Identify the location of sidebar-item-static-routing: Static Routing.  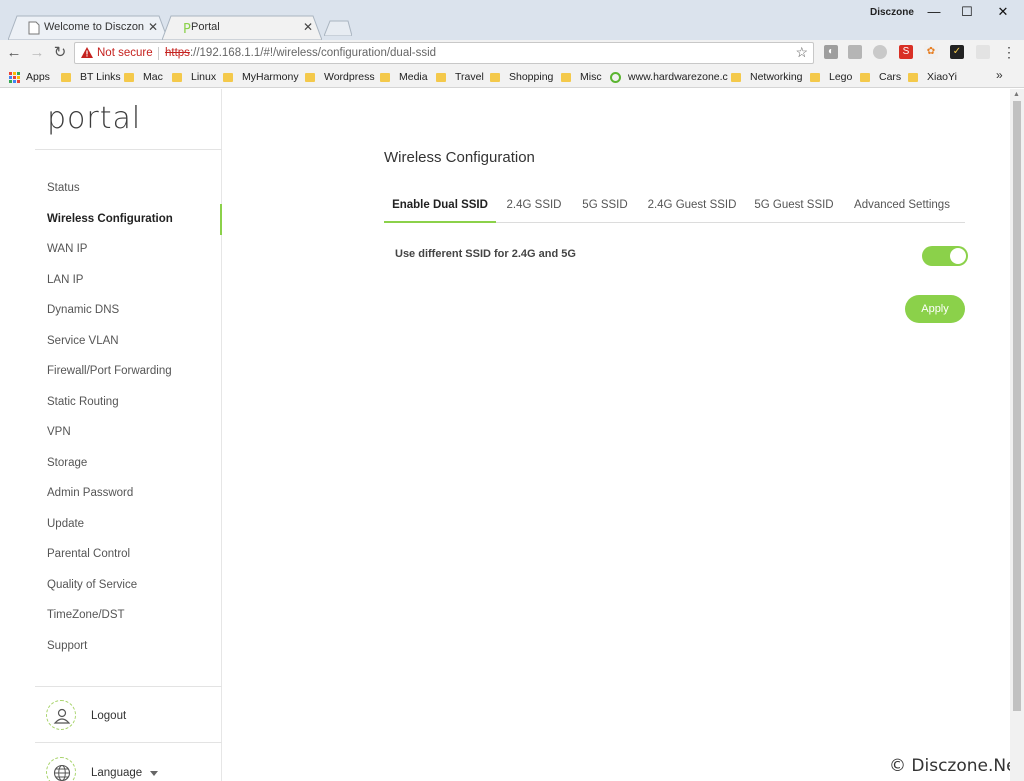
(83, 402).